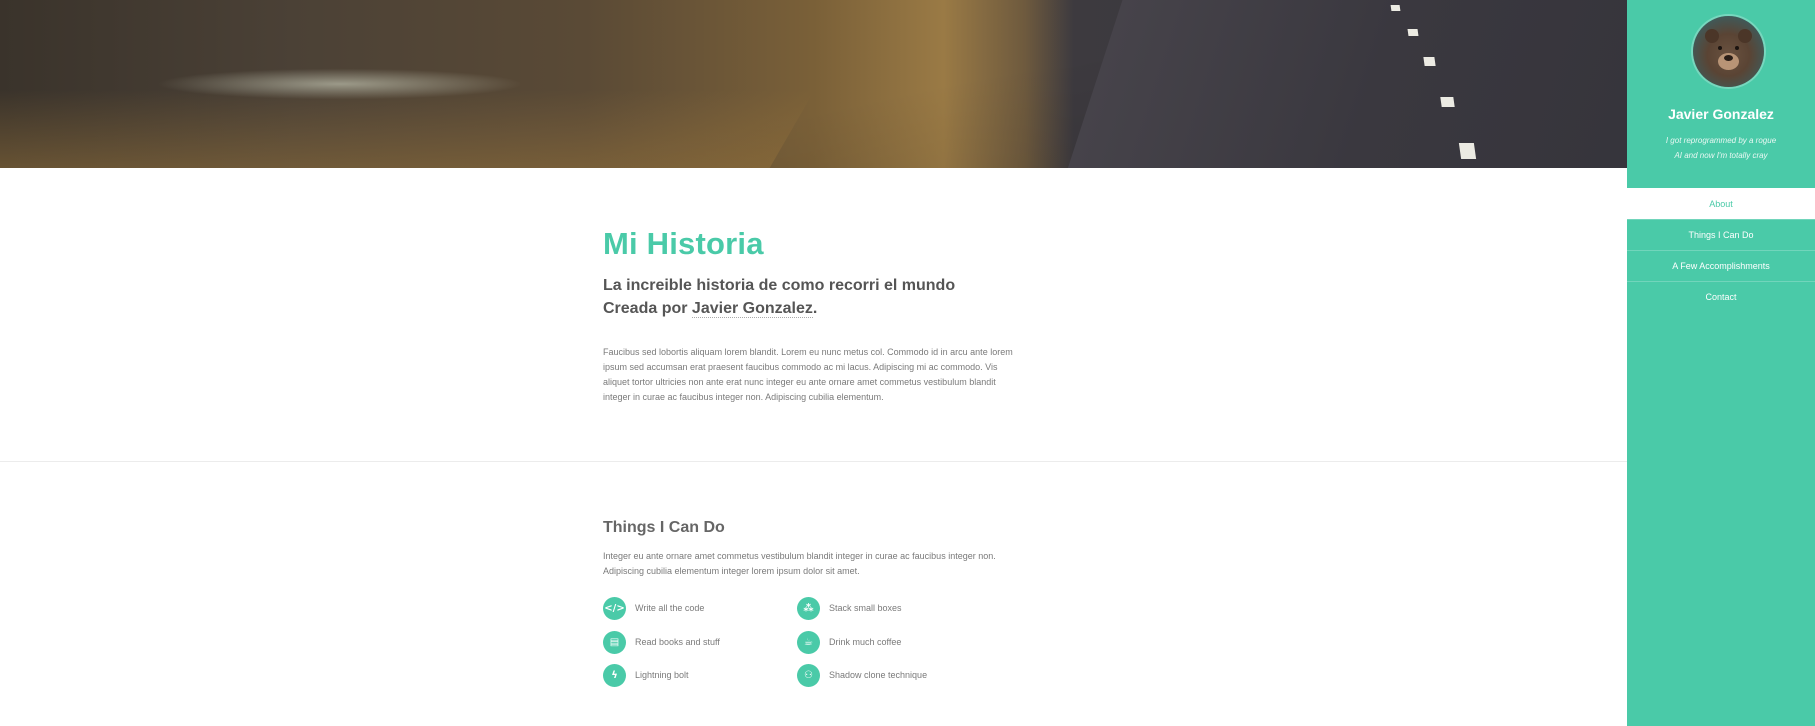  What do you see at coordinates (662, 675) in the screenshot?
I see `skill-label: Lightning bolt` at bounding box center [662, 675].